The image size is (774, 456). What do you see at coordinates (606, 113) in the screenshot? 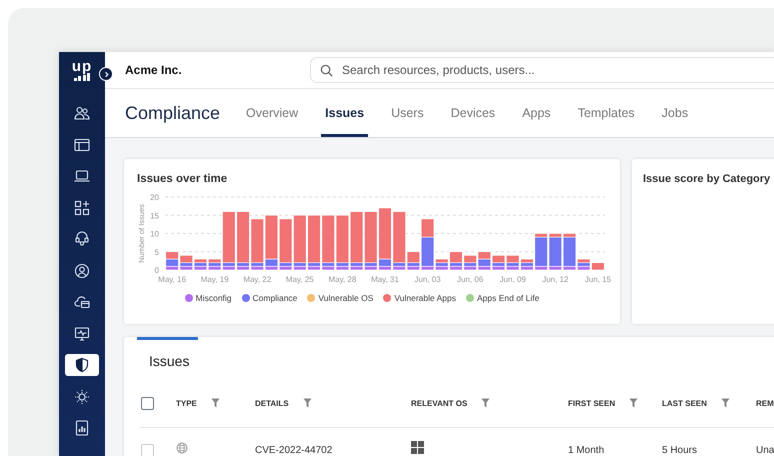
I see `tab: Templates` at bounding box center [606, 113].